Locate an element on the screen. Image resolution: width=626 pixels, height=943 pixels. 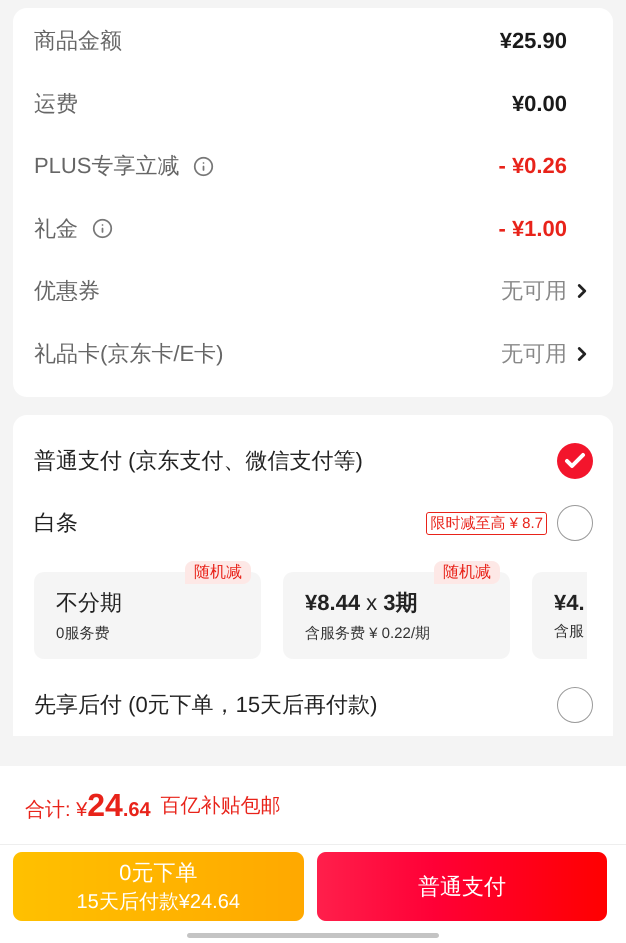
total-amount: 合计: ¥24.64 is located at coordinates (88, 805).